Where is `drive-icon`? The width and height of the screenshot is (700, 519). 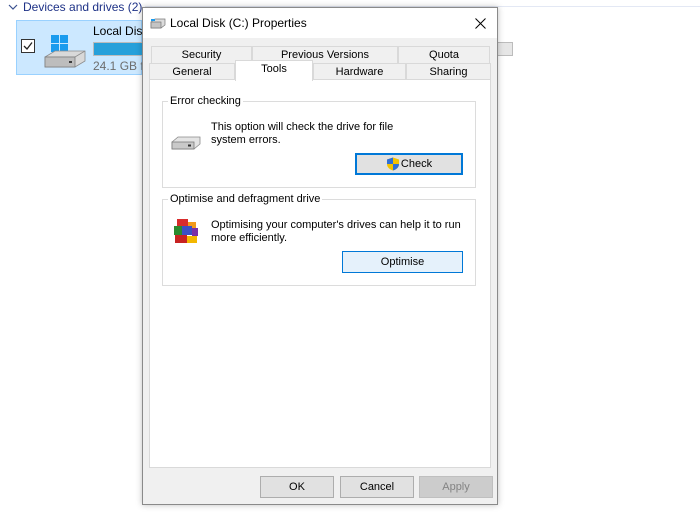 drive-icon is located at coordinates (158, 23).